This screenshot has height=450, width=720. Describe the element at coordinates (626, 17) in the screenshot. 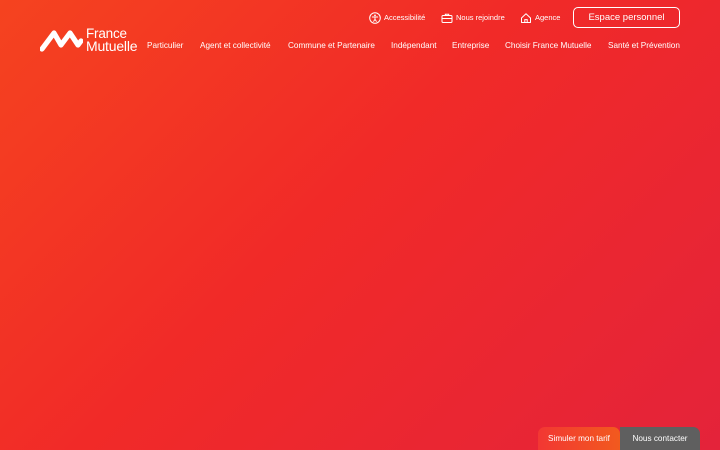

I see `account-button: Espace personnel` at that location.